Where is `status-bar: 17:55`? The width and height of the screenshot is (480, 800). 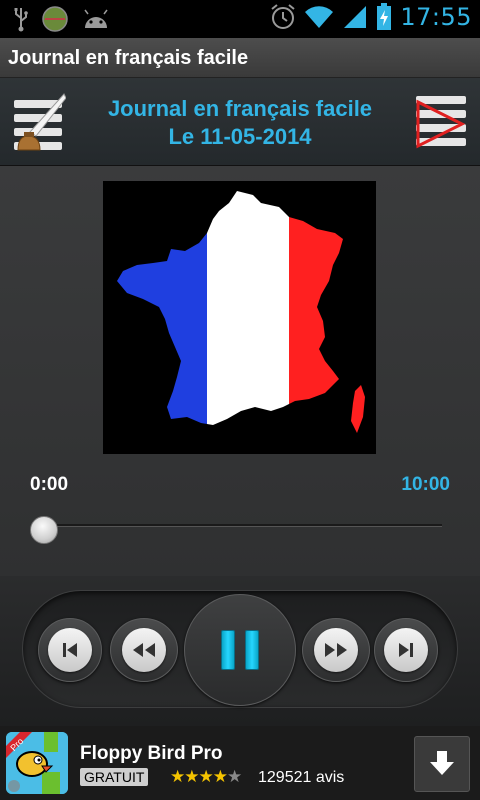
status-bar: 17:55 is located at coordinates (240, 19).